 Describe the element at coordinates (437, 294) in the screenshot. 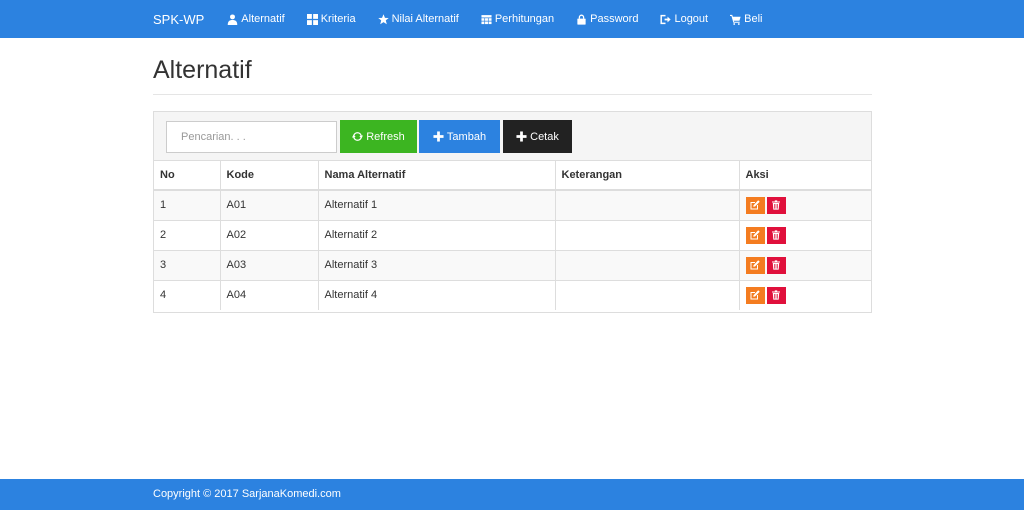

I see `cell-nama: Alternatif 4` at that location.